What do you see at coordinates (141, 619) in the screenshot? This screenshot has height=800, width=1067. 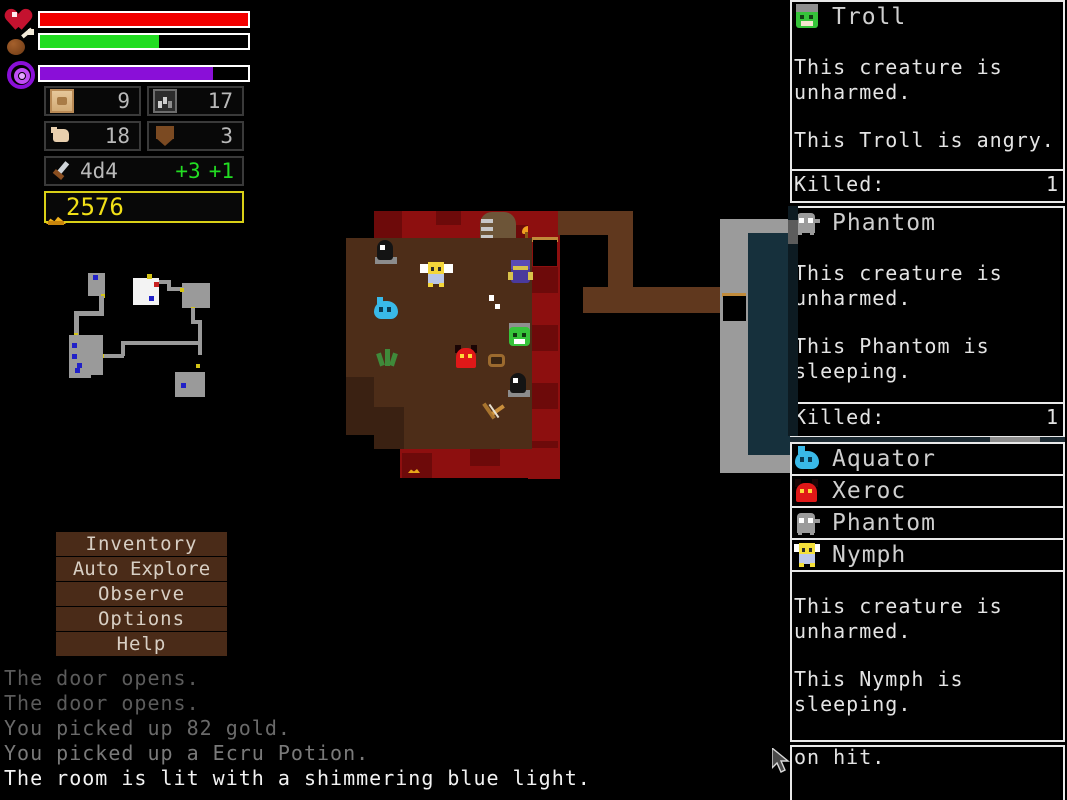 I see `menu-item-options: Options` at bounding box center [141, 619].